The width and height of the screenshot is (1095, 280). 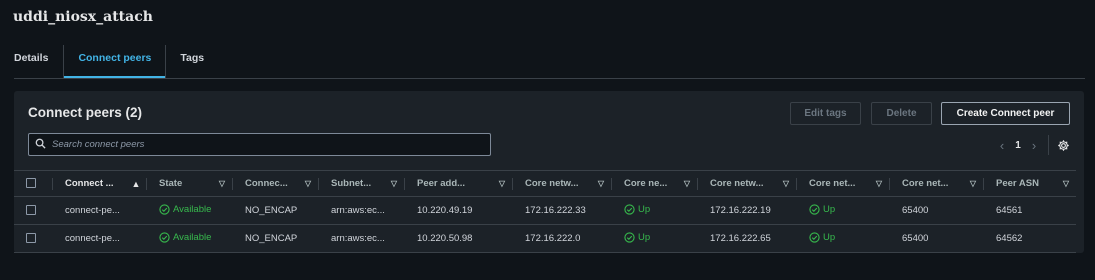 I want to click on cell-core-network-address: 172.16.222.33, so click(x=561, y=210).